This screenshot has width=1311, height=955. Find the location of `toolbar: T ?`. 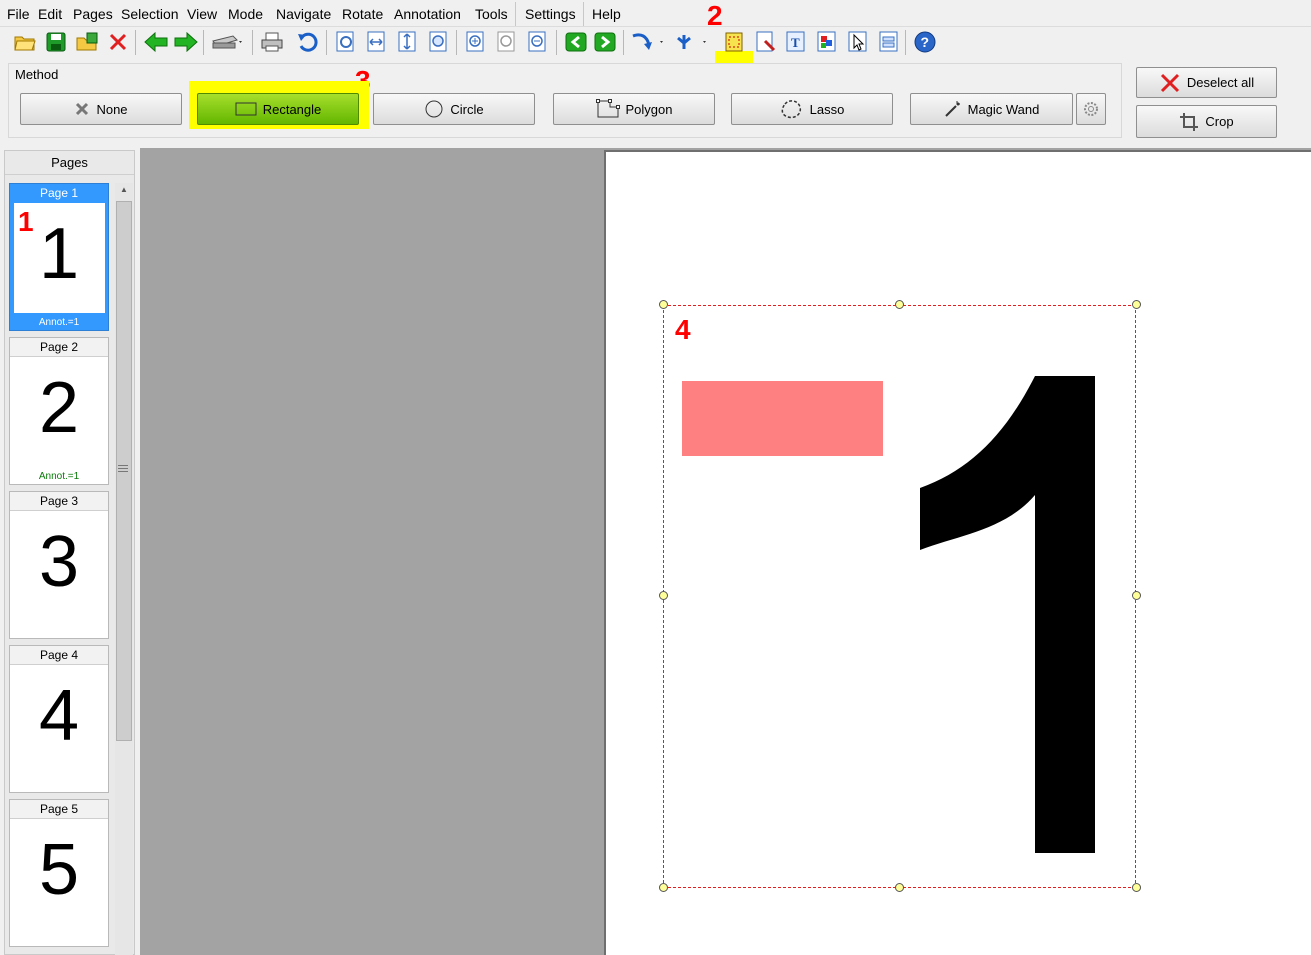

toolbar: T ? is located at coordinates (655, 57).